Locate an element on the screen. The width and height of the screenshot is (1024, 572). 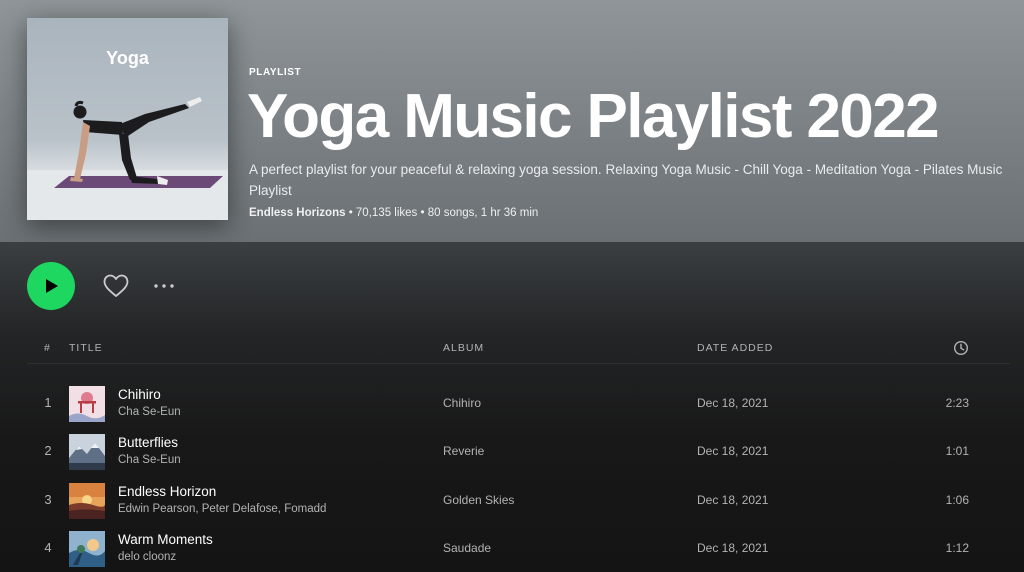
track-number: 1 is located at coordinates (48, 402).